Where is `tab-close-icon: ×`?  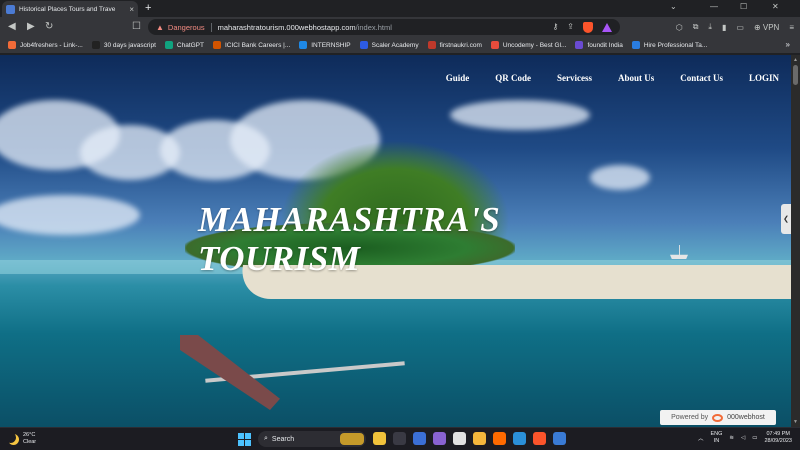 tab-close-icon: × is located at coordinates (131, 9).